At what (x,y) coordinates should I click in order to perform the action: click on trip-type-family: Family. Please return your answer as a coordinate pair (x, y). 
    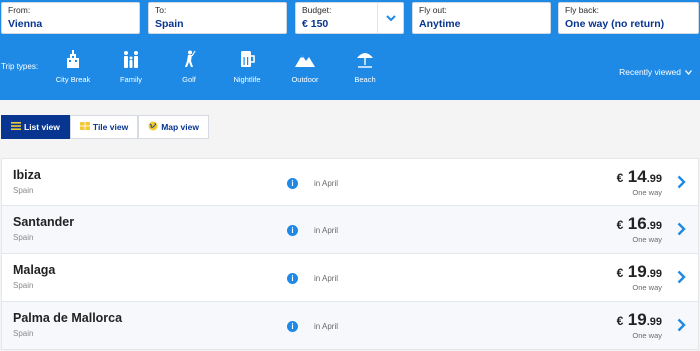
    Looking at the image, I should click on (131, 66).